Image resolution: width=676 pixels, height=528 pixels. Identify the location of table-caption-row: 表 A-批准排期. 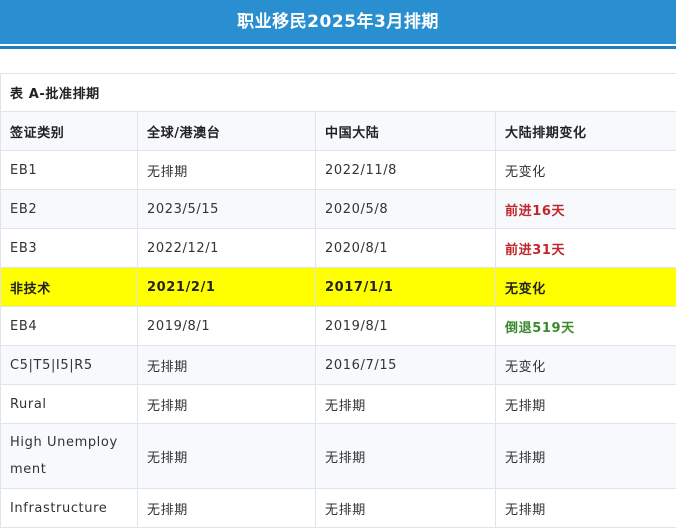
(338, 93).